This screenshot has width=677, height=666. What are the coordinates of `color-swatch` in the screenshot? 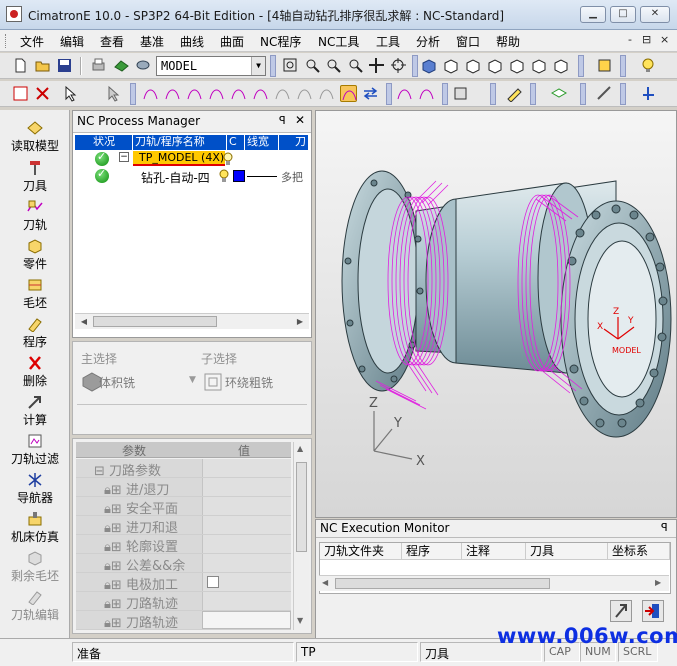 It's located at (239, 176).